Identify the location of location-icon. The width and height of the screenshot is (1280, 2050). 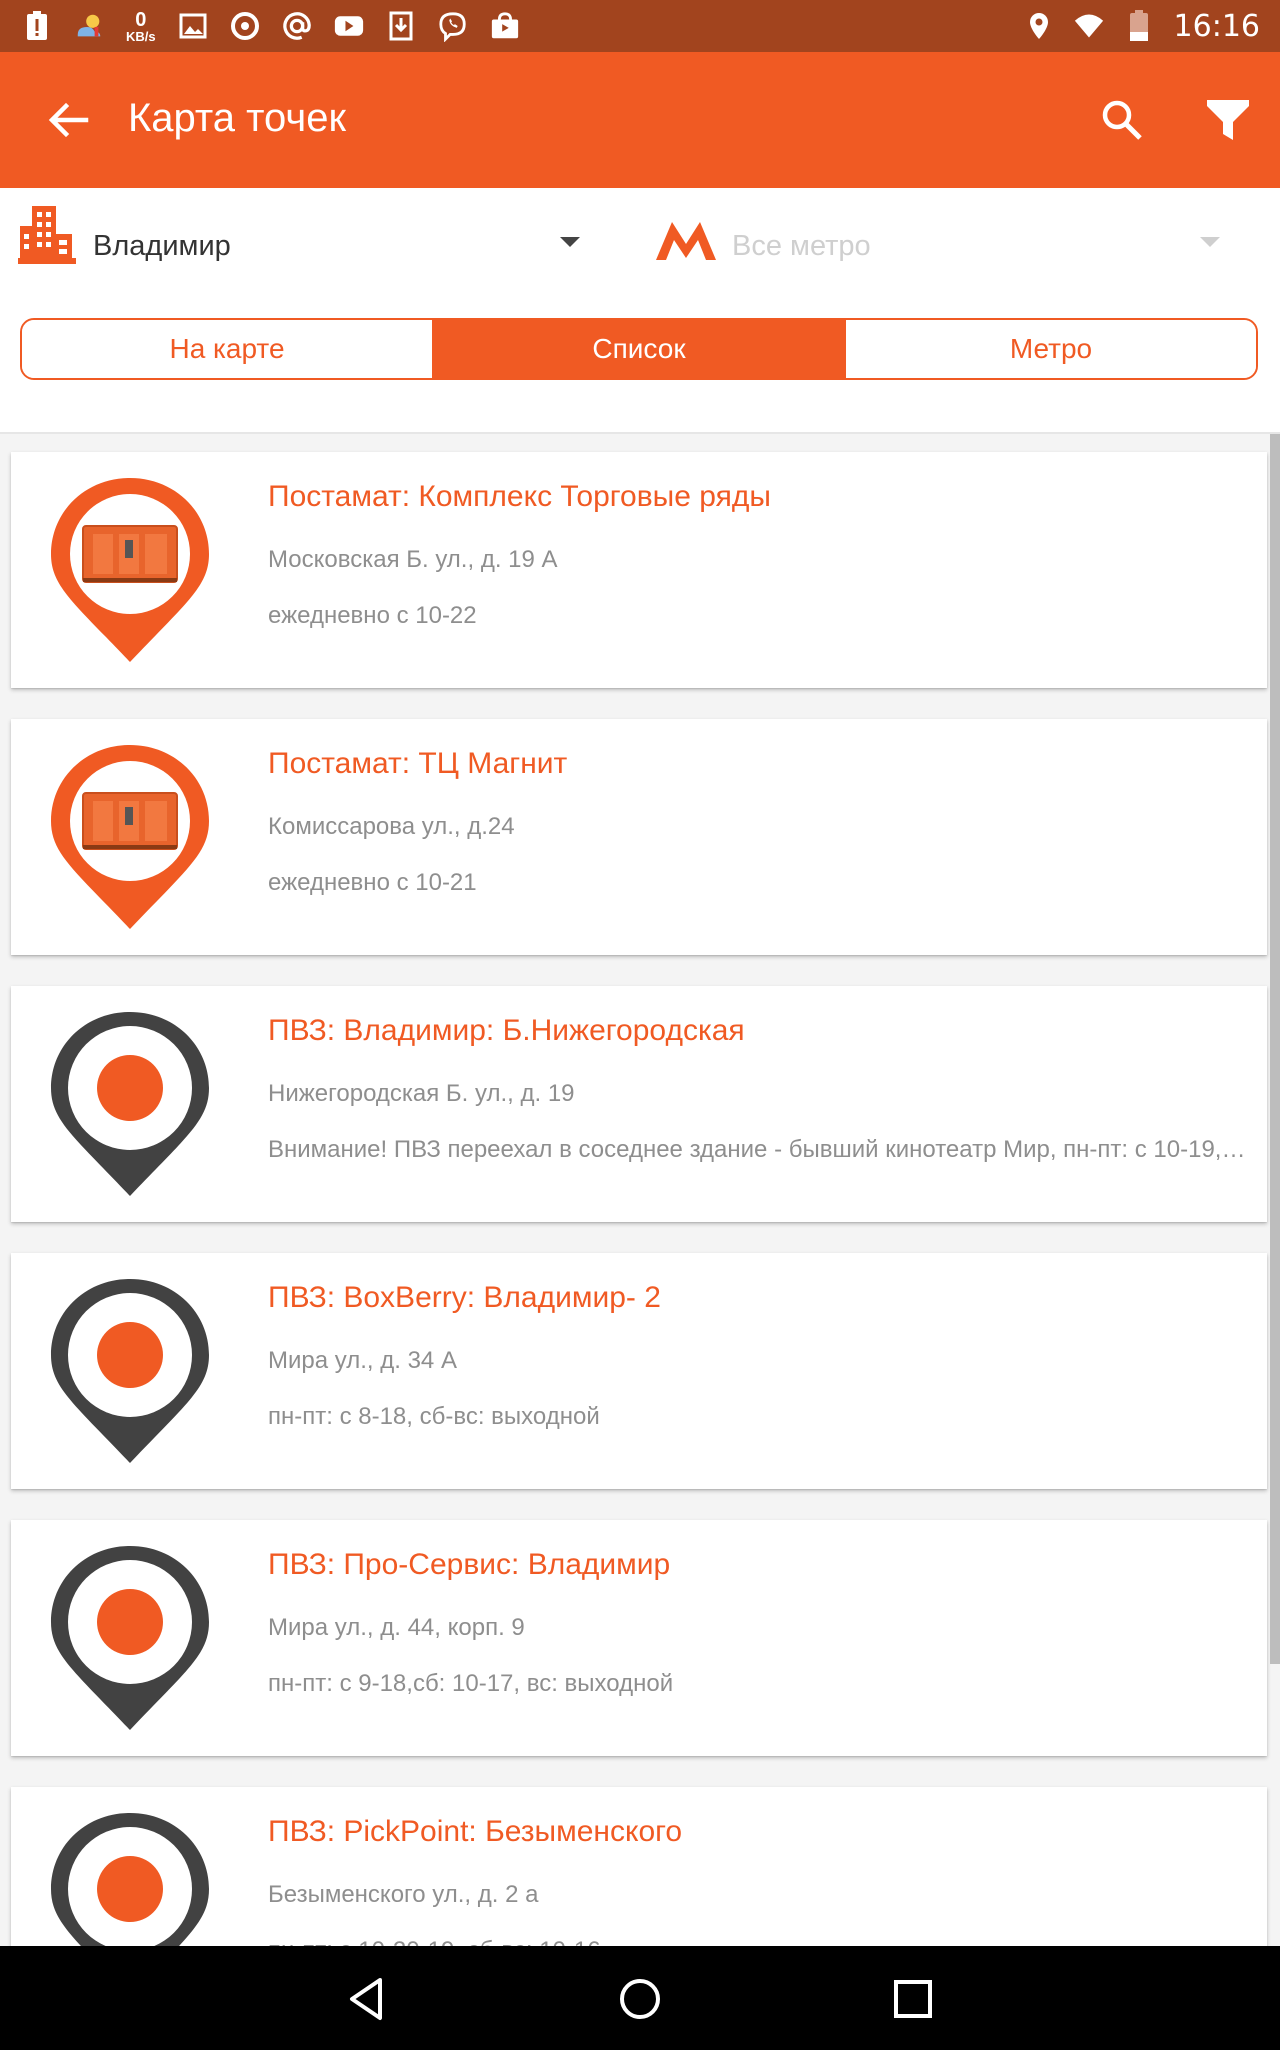
(1039, 26).